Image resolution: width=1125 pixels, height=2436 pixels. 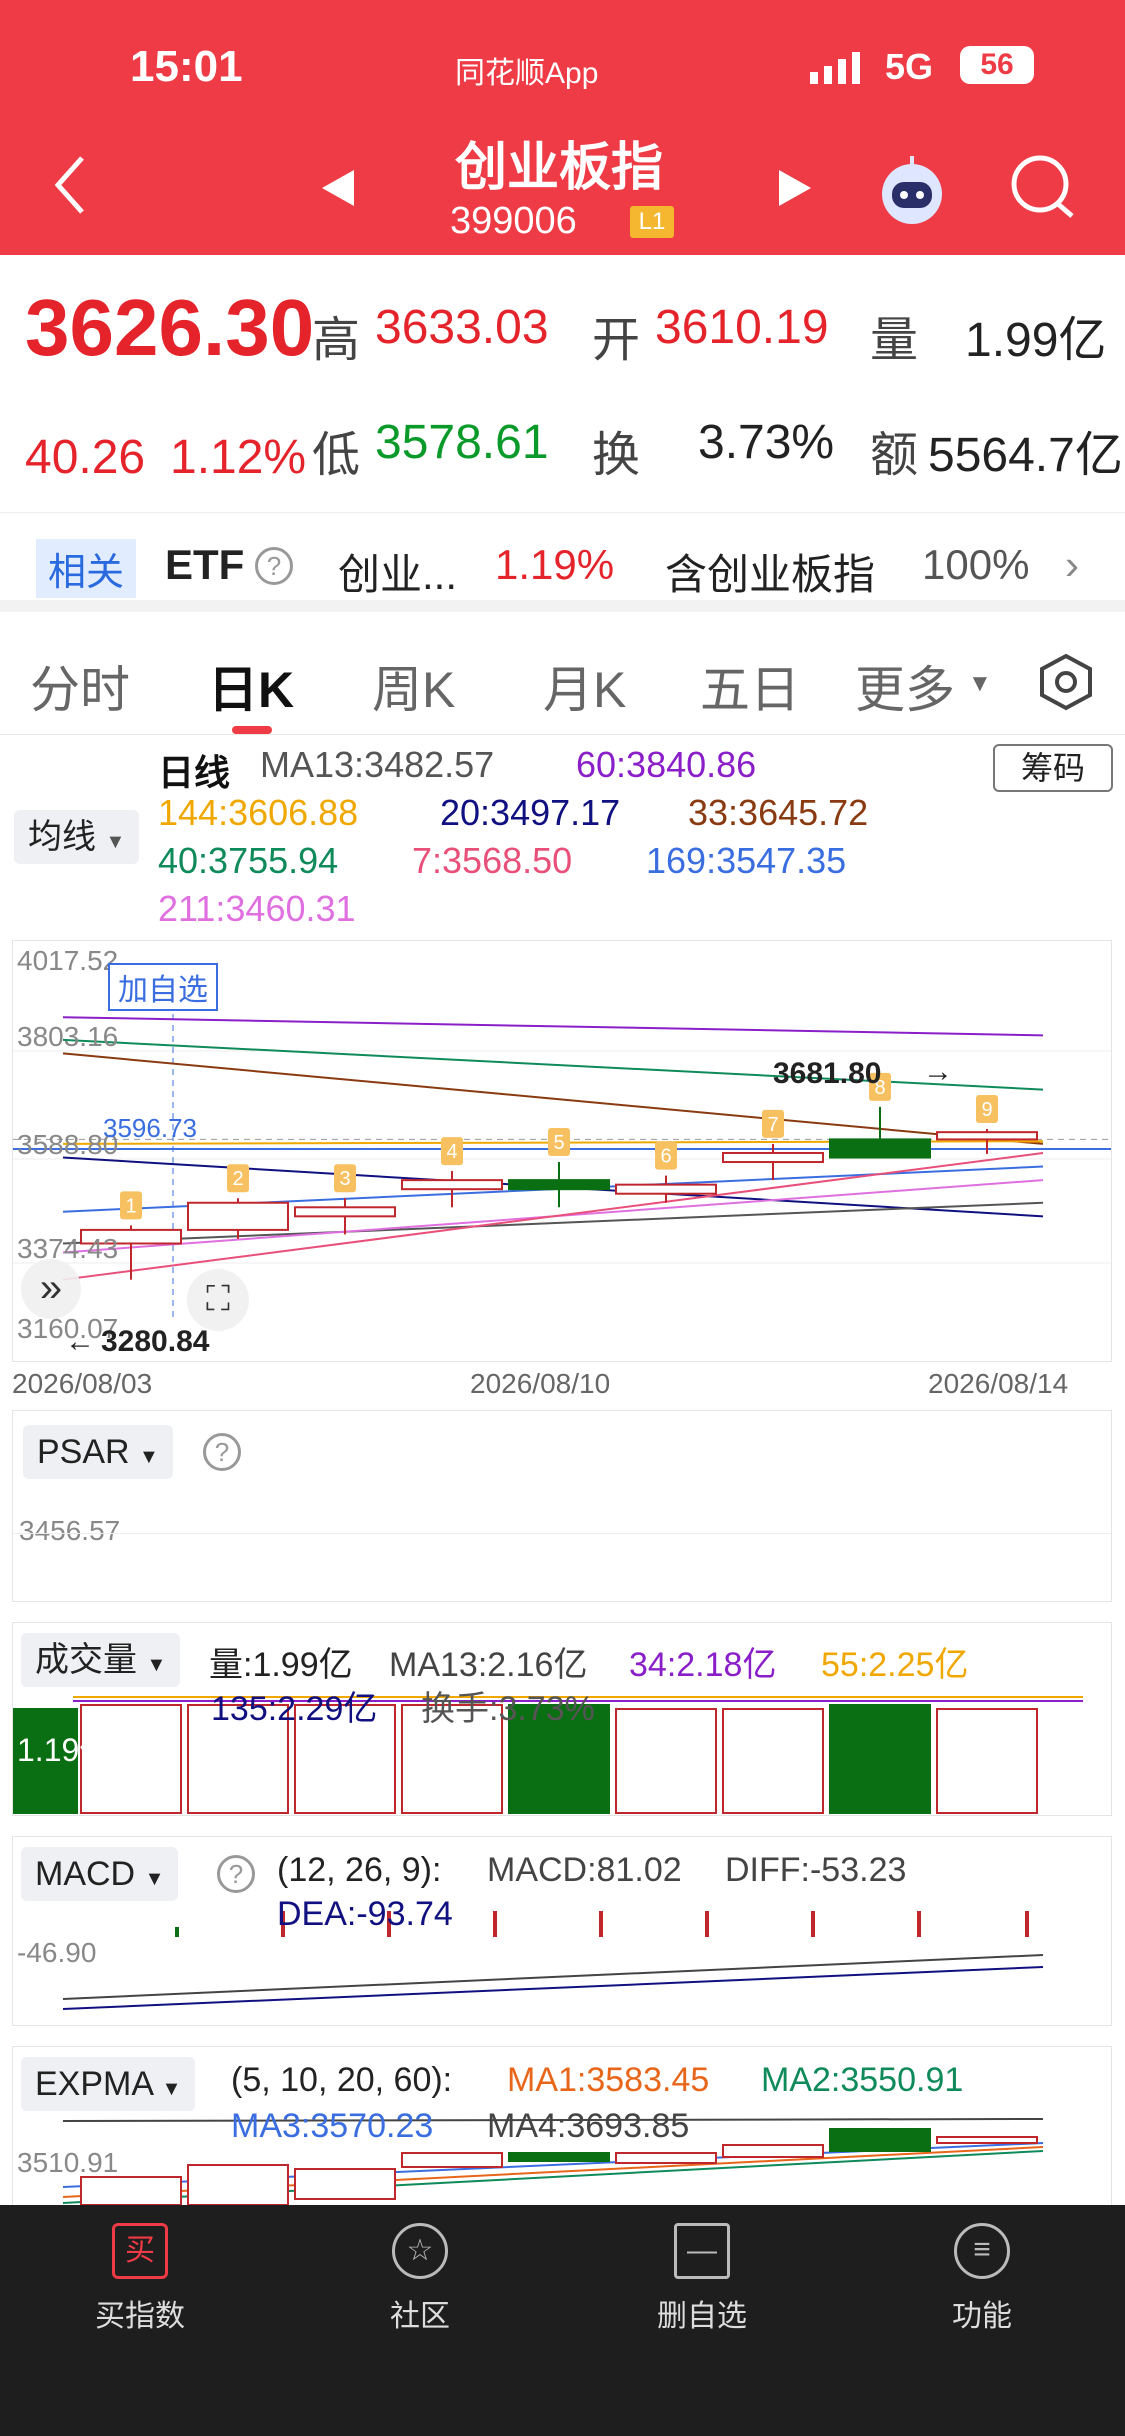 I want to click on ma-dropdown: 均线 ▼, so click(x=77, y=837).